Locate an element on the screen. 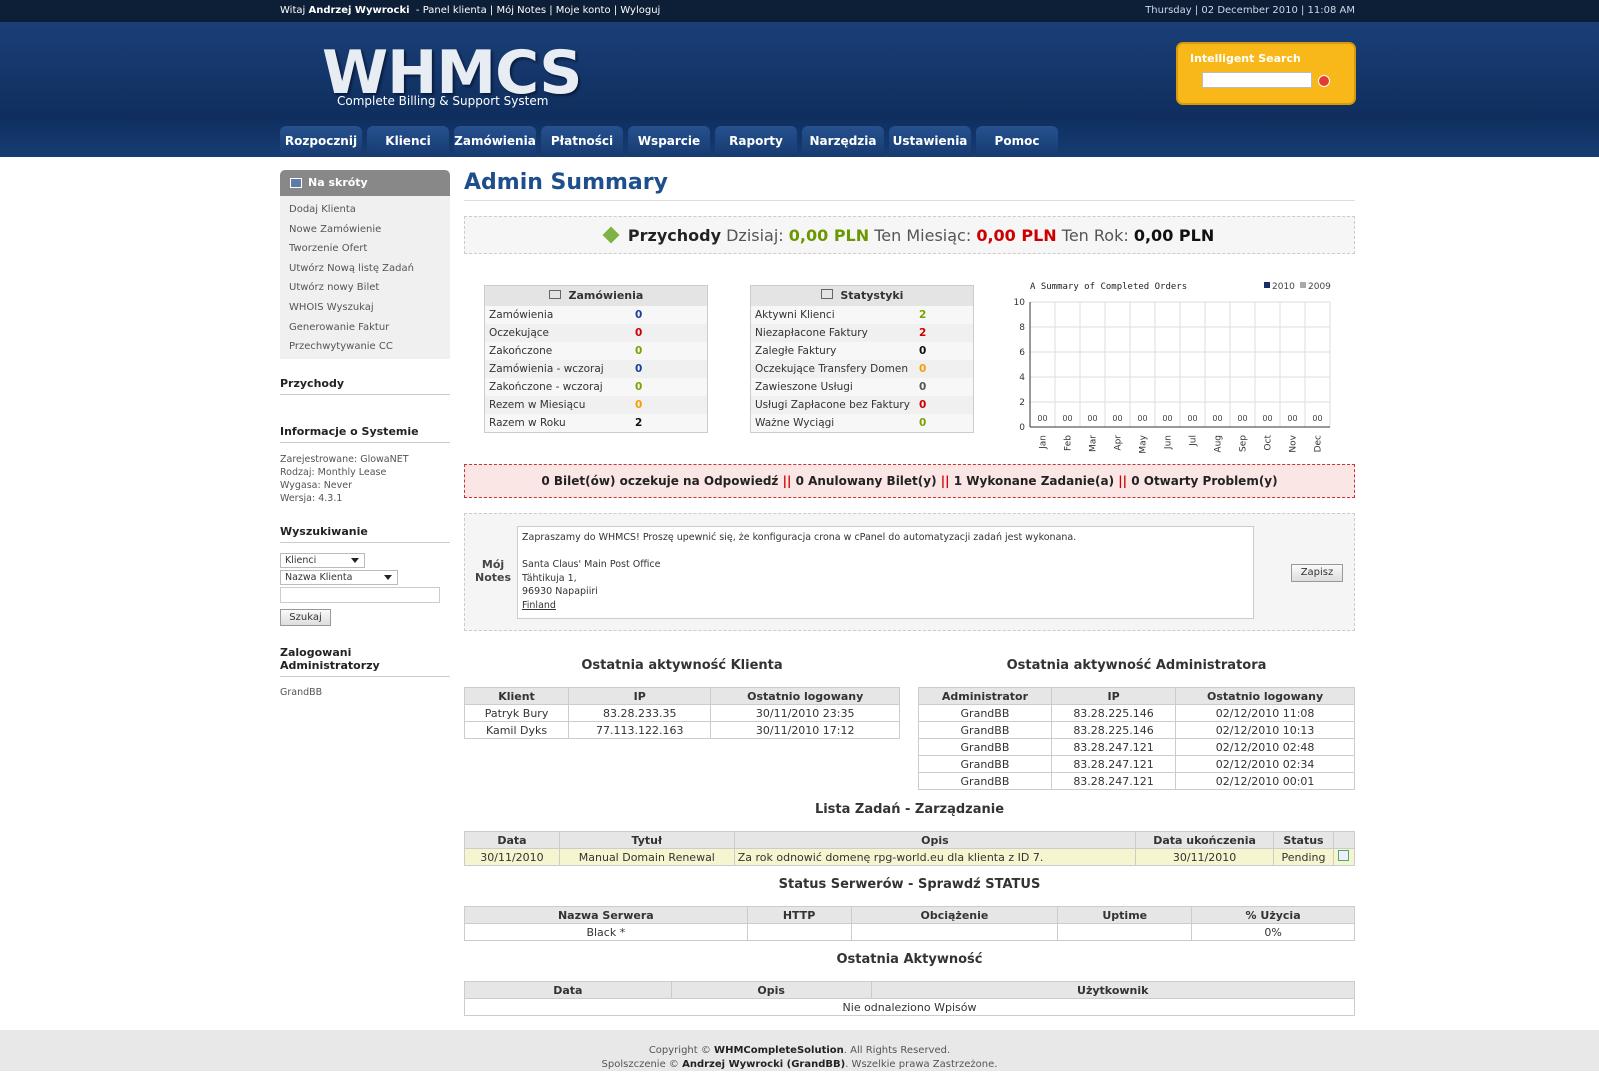 The height and width of the screenshot is (1072, 1599). nav-tab-payments: Płatności is located at coordinates (582, 141).